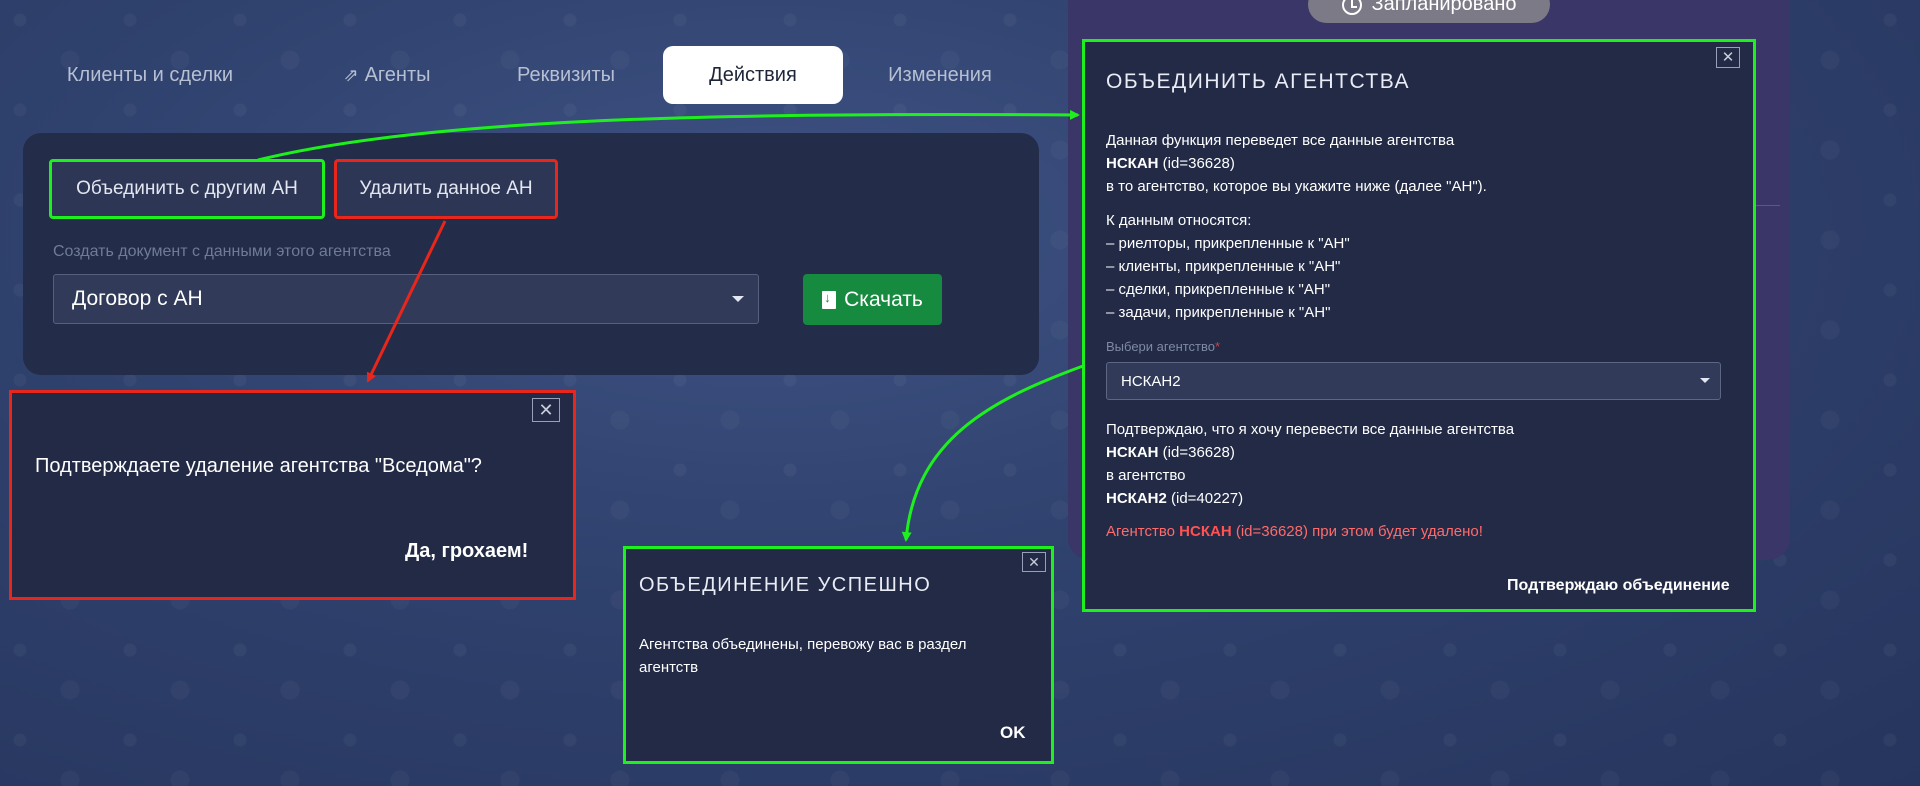 The width and height of the screenshot is (1920, 786). Describe the element at coordinates (137, 298) in the screenshot. I see `document-select-value: Договор с АН` at that location.